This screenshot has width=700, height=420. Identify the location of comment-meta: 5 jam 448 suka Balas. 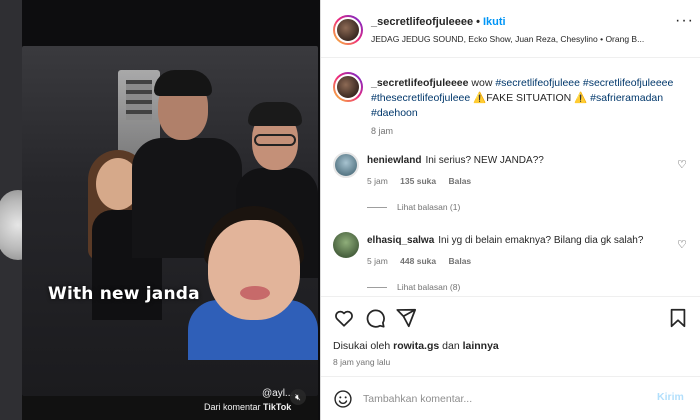
(424, 261).